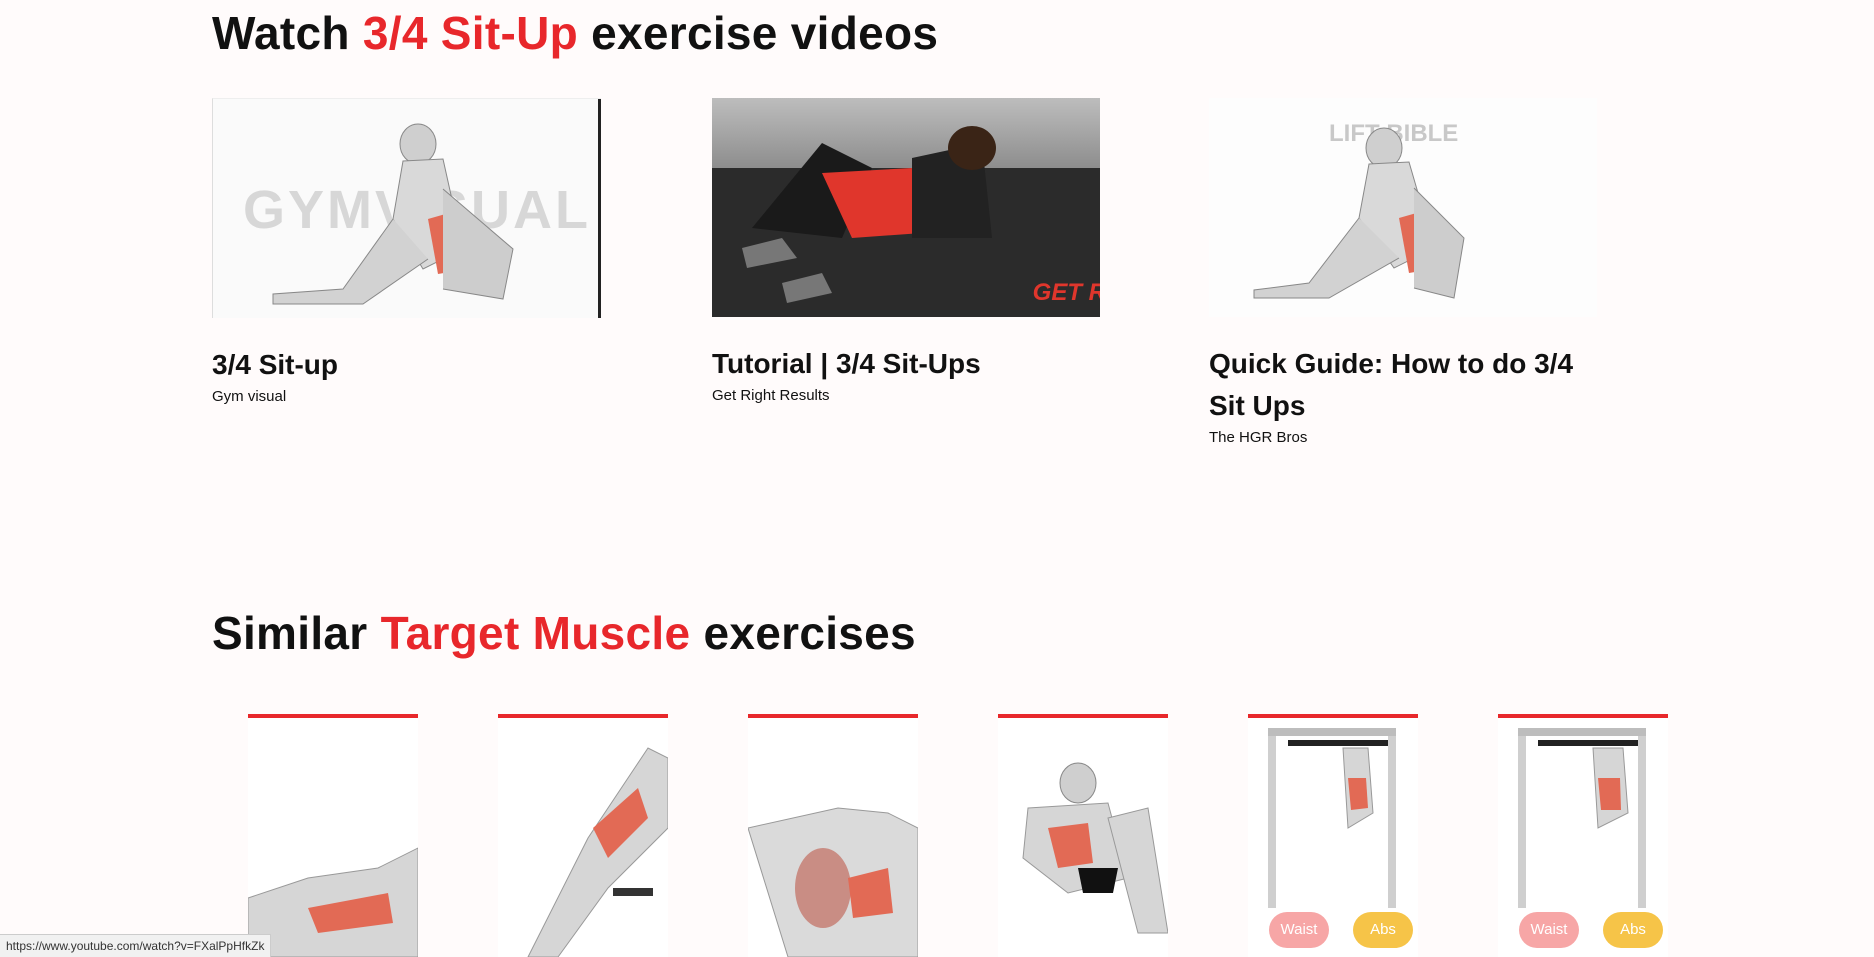 The width and height of the screenshot is (1874, 957). What do you see at coordinates (249, 396) in the screenshot?
I see `video-channel-1: Gym visual` at bounding box center [249, 396].